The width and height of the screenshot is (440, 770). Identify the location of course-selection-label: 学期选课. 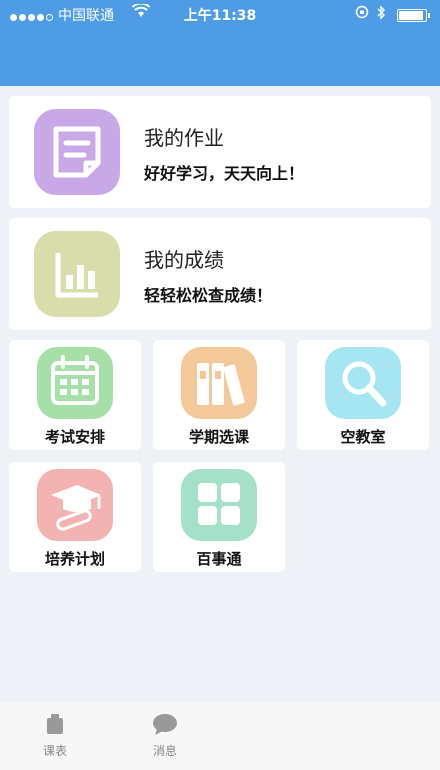
(218, 437).